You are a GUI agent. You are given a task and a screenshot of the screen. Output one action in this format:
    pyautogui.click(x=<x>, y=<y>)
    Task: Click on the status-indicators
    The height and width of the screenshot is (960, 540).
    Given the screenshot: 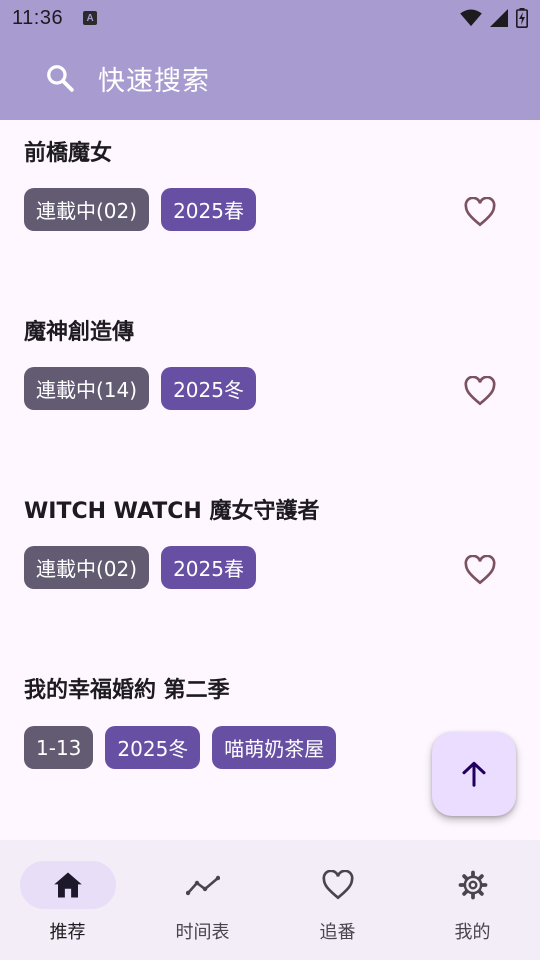 What is the action you would take?
    pyautogui.click(x=494, y=18)
    